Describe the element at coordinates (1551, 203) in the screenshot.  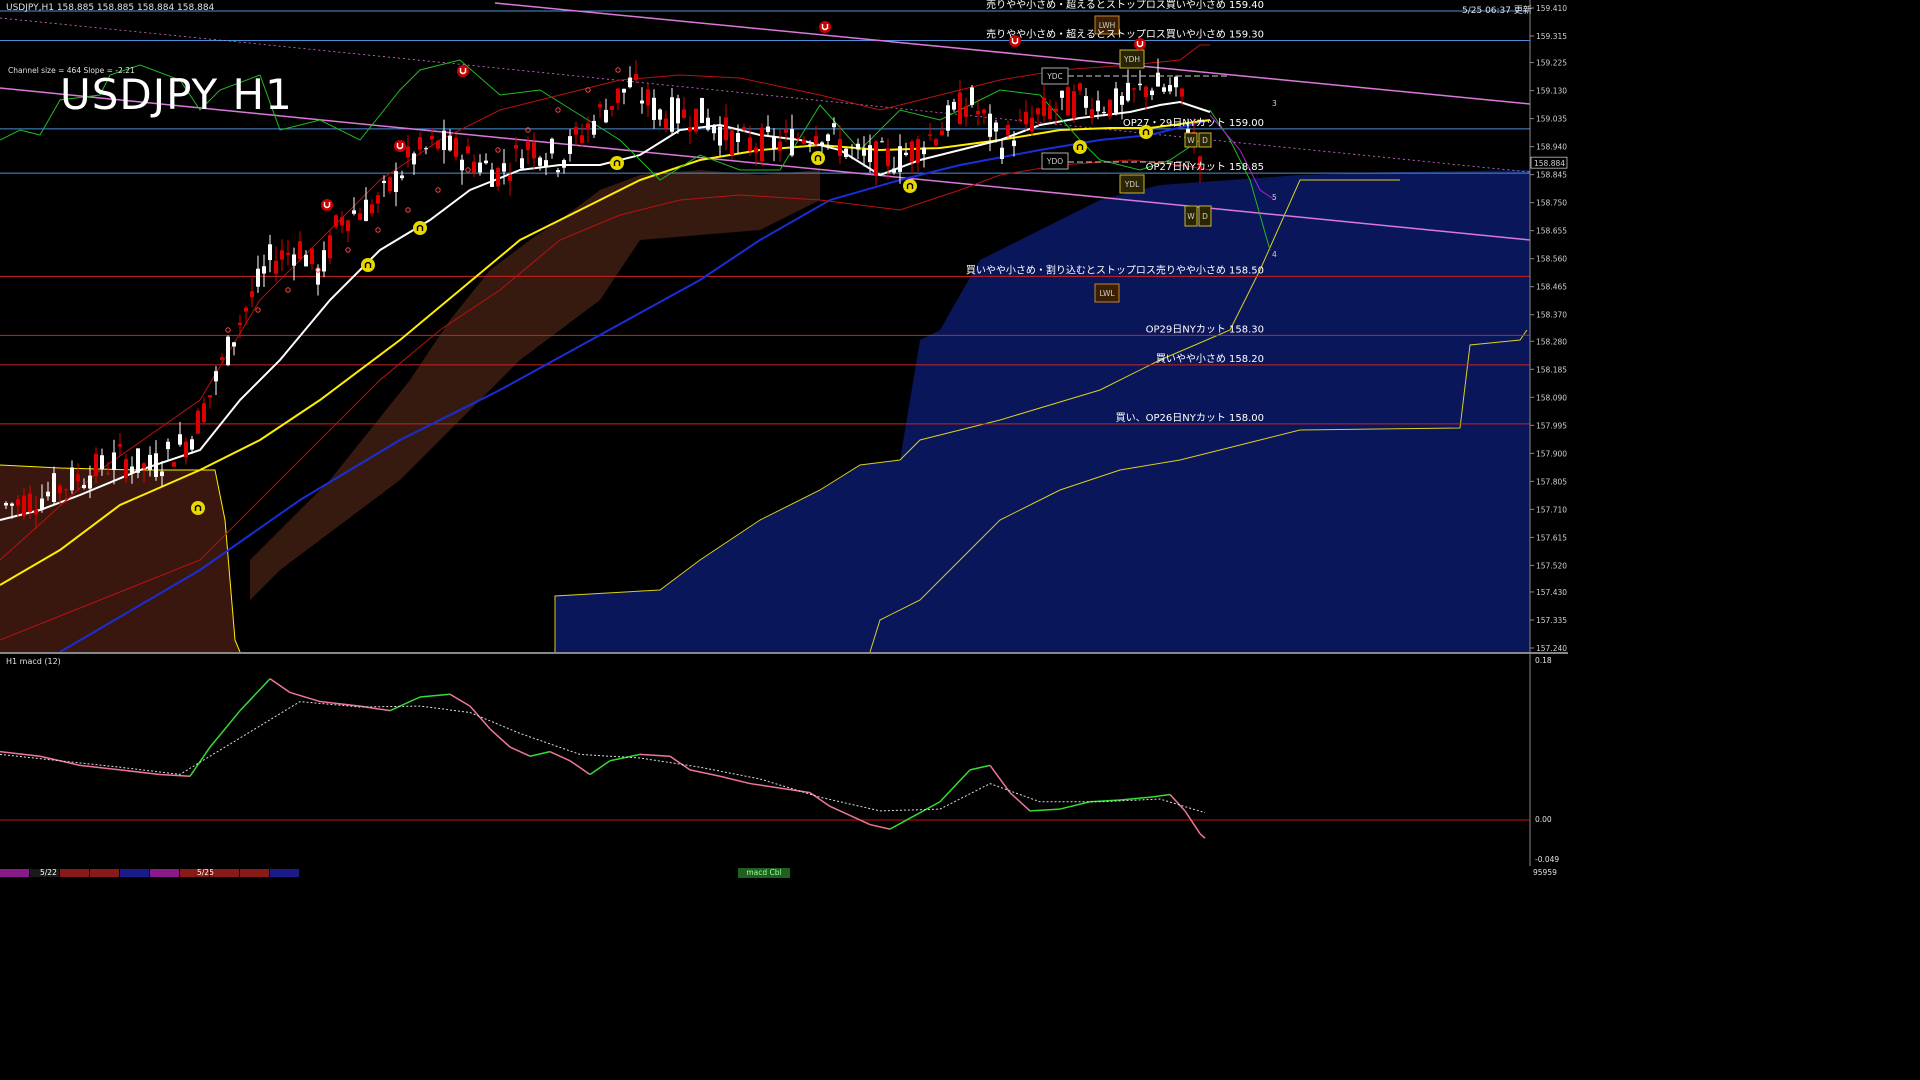
I see `axis-tick-label: 158.750` at that location.